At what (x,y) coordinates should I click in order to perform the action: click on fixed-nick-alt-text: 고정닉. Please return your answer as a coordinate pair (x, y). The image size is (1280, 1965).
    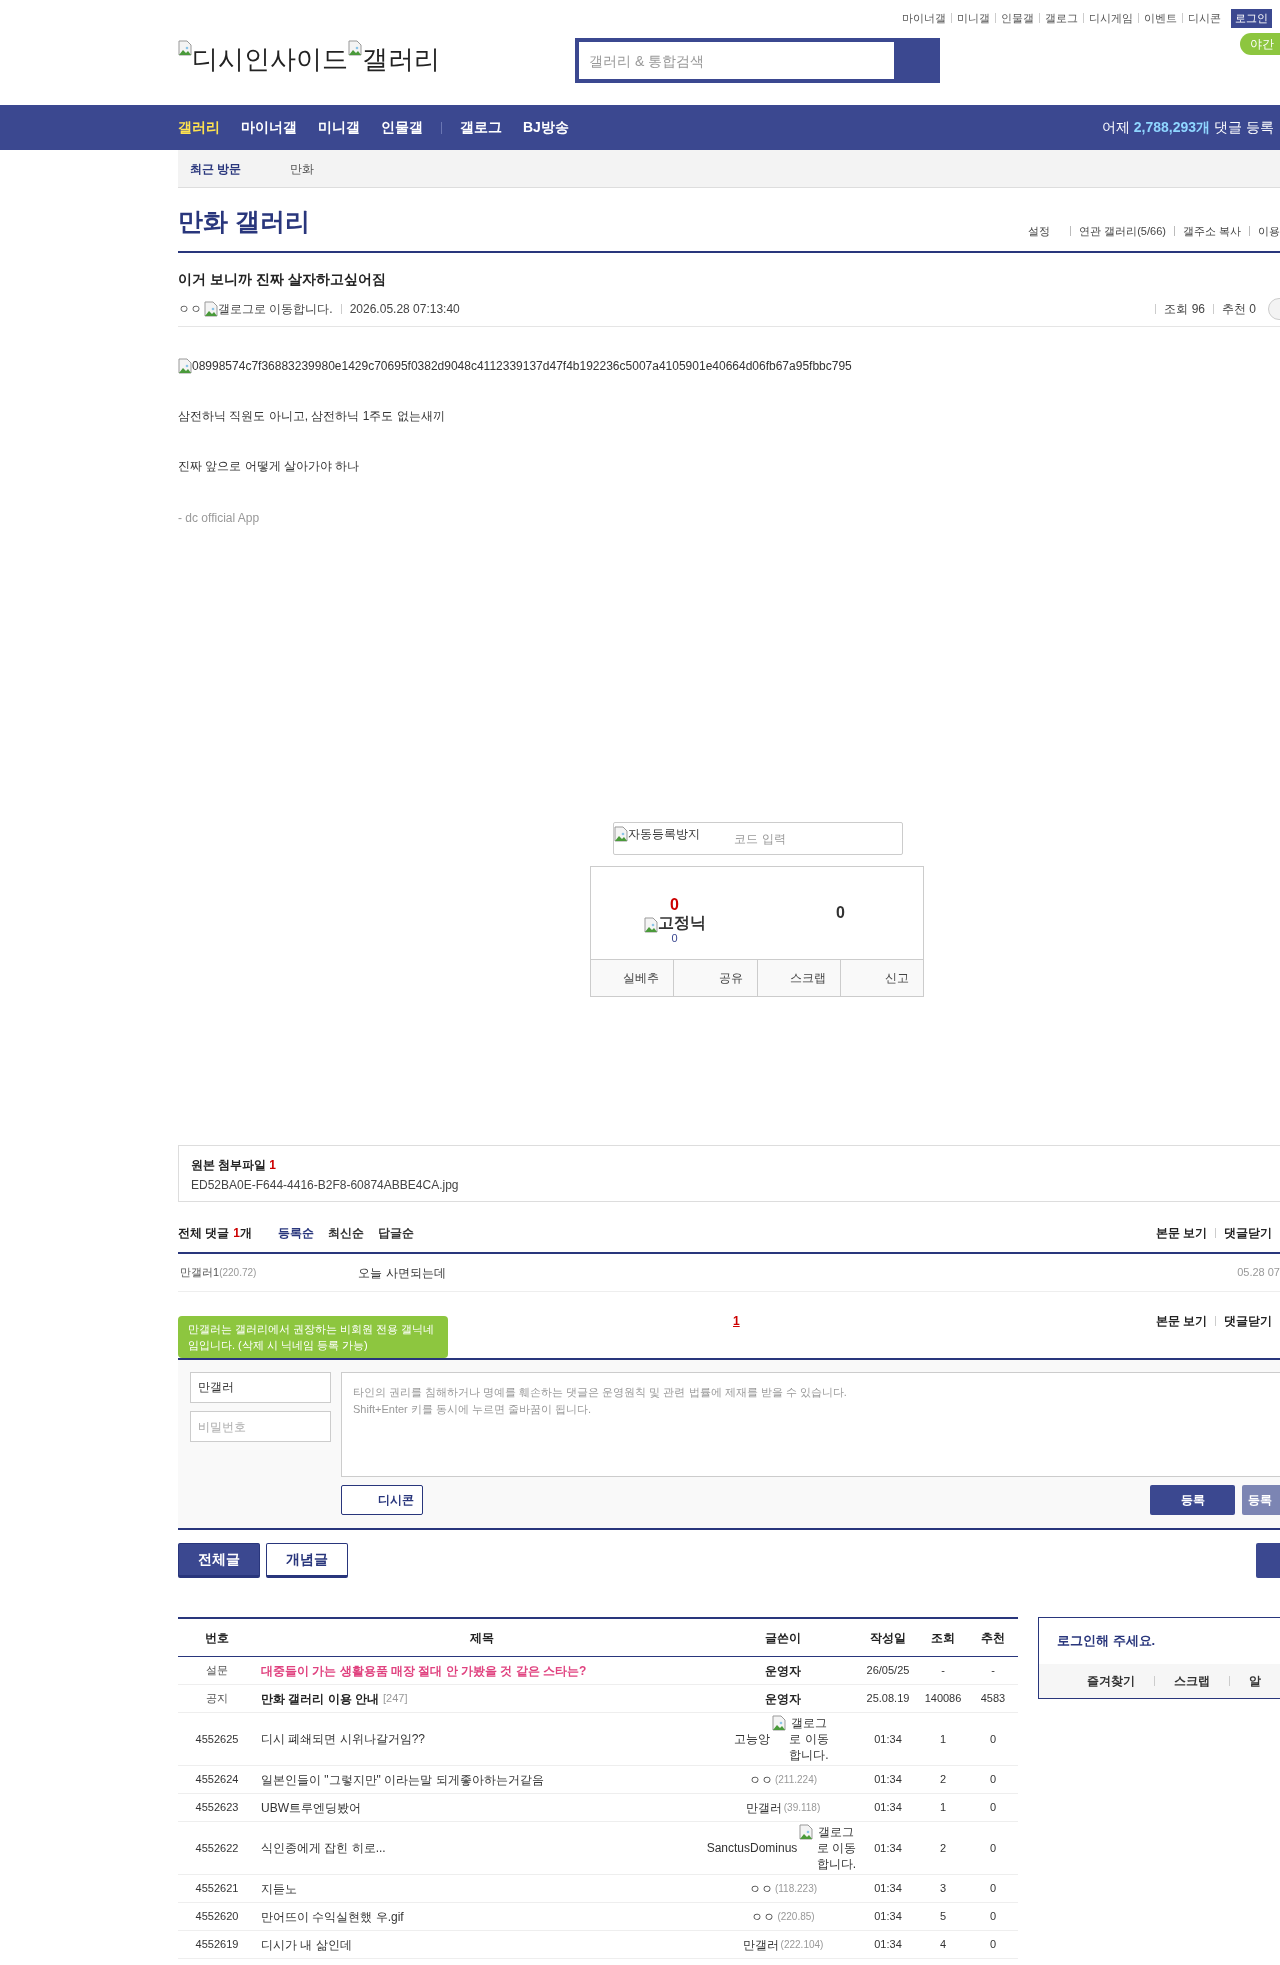
    Looking at the image, I should click on (681, 922).